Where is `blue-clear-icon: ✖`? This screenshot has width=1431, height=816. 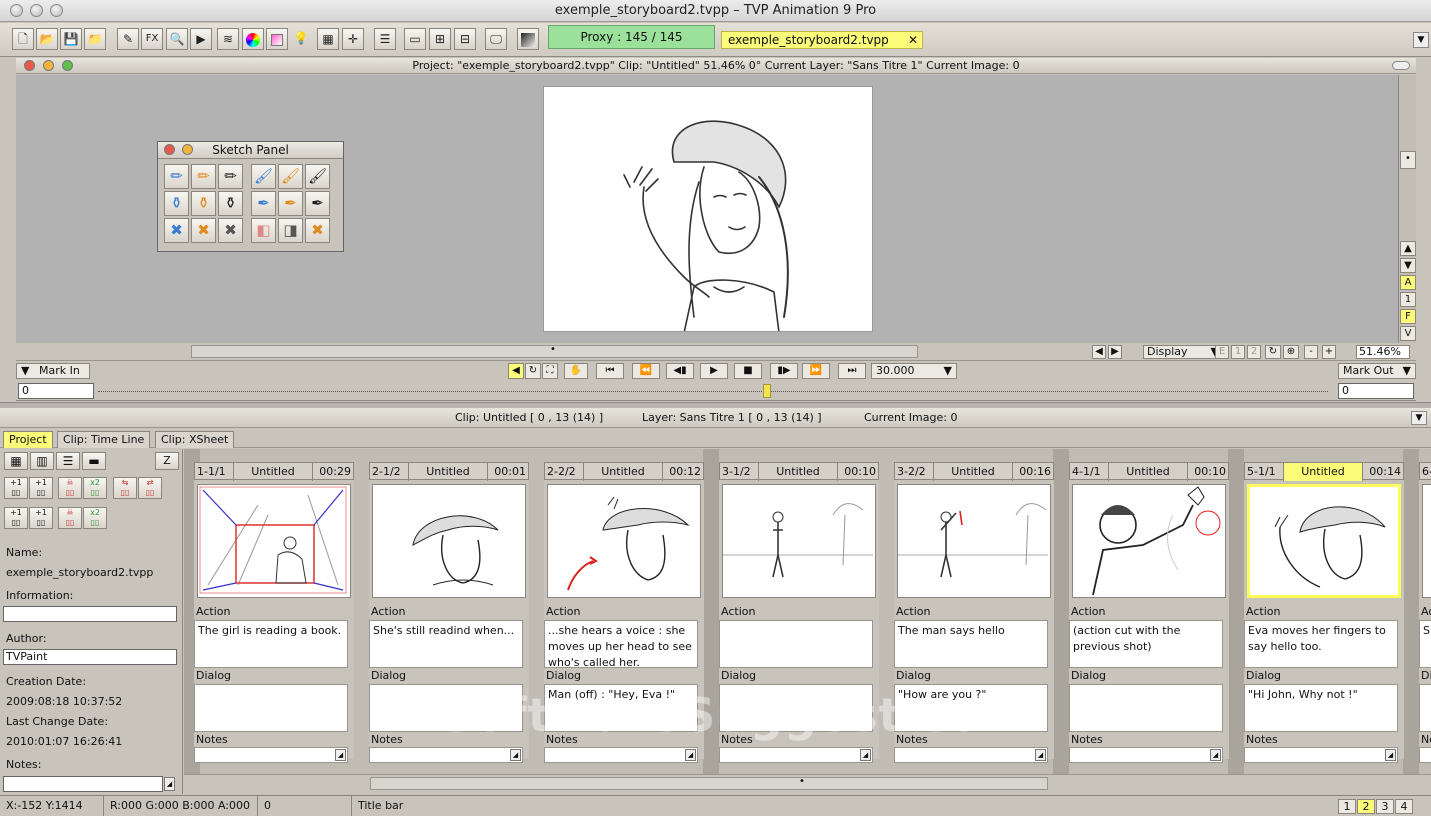 blue-clear-icon: ✖ is located at coordinates (176, 230).